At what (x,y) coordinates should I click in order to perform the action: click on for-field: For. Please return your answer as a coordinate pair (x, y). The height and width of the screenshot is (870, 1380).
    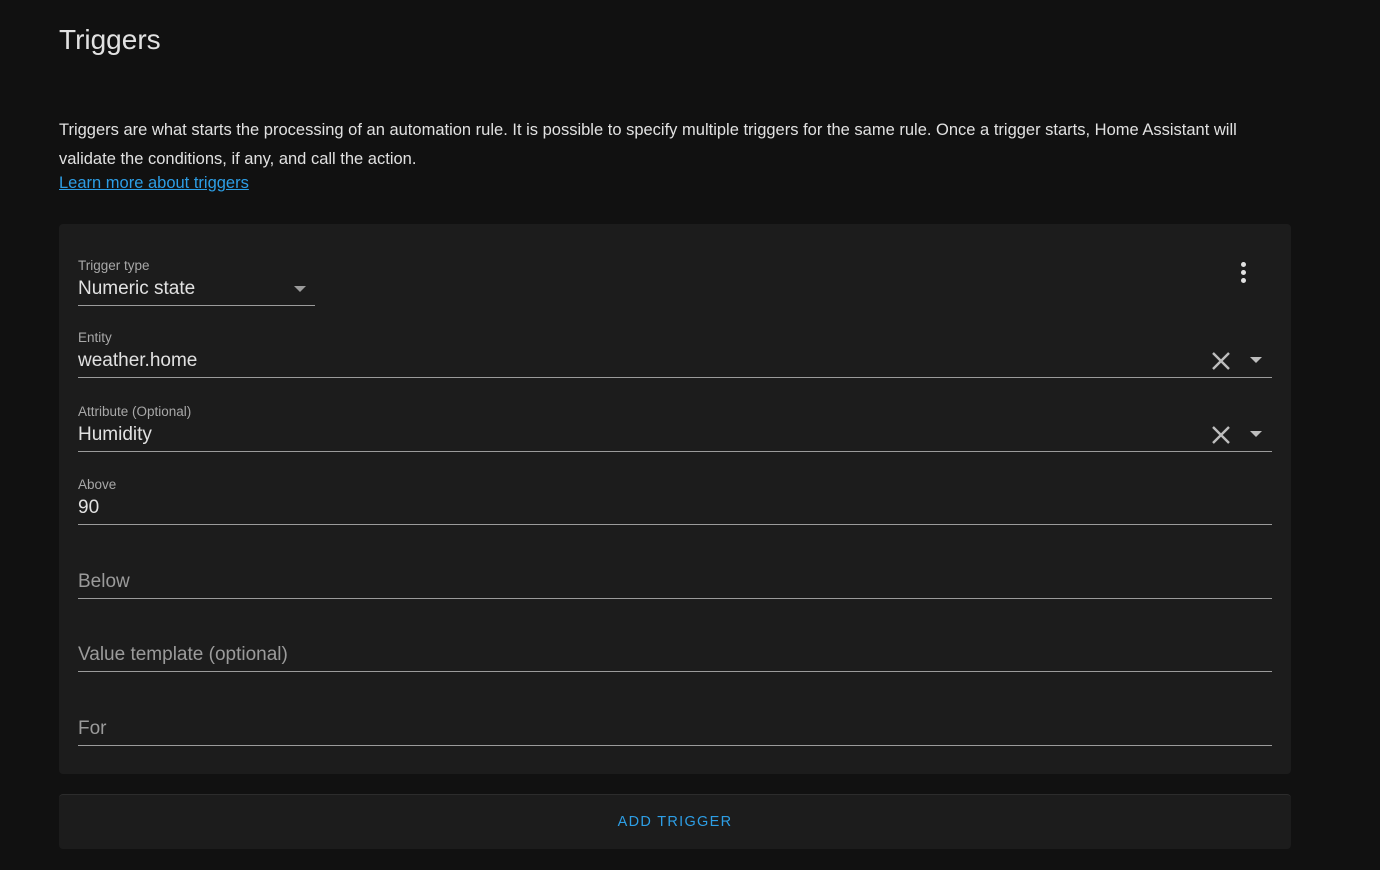
    Looking at the image, I should click on (675, 718).